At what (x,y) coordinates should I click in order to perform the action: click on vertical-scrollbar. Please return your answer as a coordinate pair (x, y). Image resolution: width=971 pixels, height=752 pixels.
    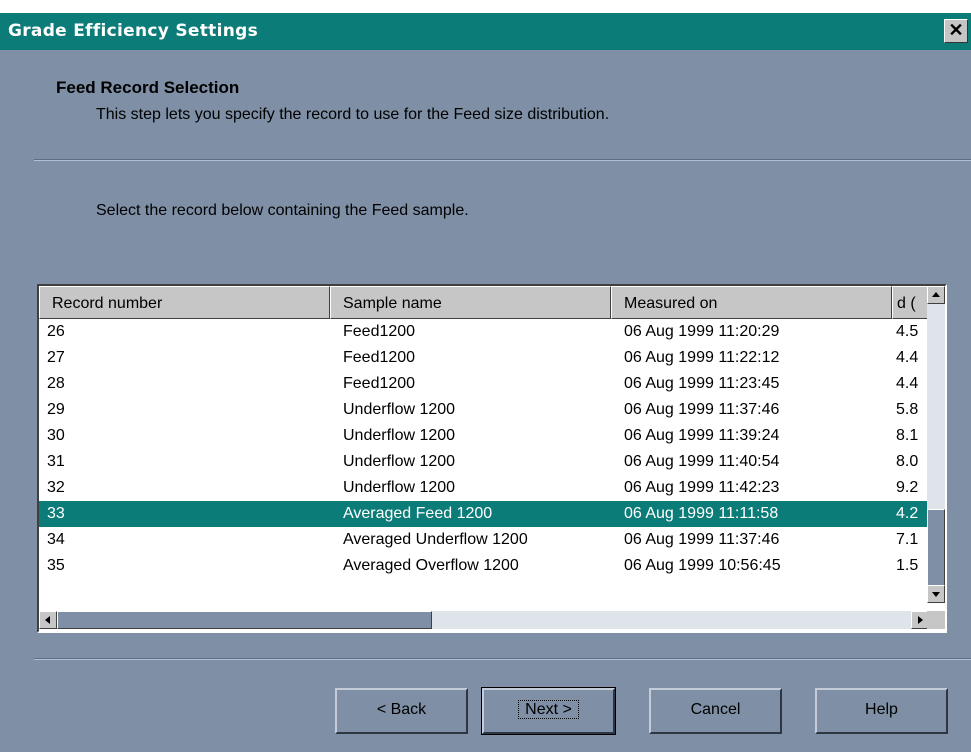
    Looking at the image, I should click on (936, 444).